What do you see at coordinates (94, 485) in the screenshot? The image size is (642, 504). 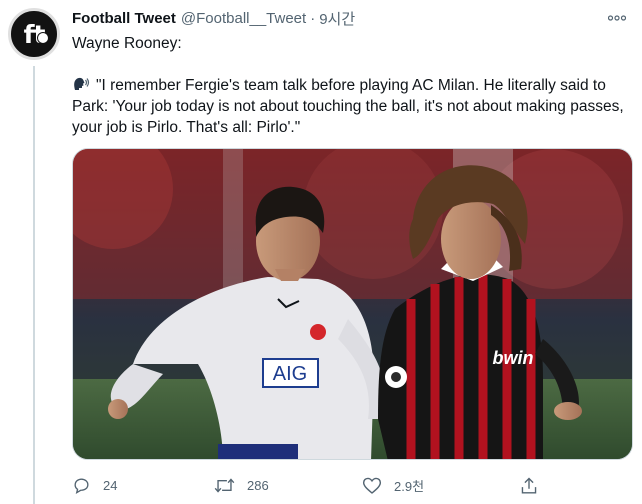 I see `reply-button: 24` at bounding box center [94, 485].